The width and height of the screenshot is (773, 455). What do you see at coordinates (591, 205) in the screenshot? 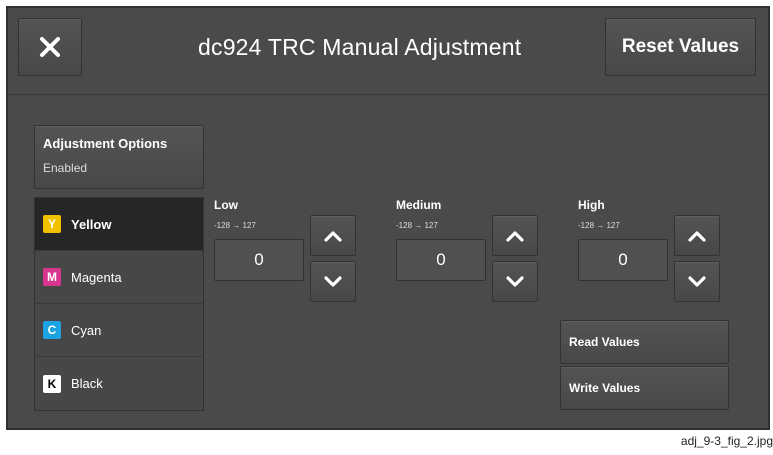
I see `high-label: High` at bounding box center [591, 205].